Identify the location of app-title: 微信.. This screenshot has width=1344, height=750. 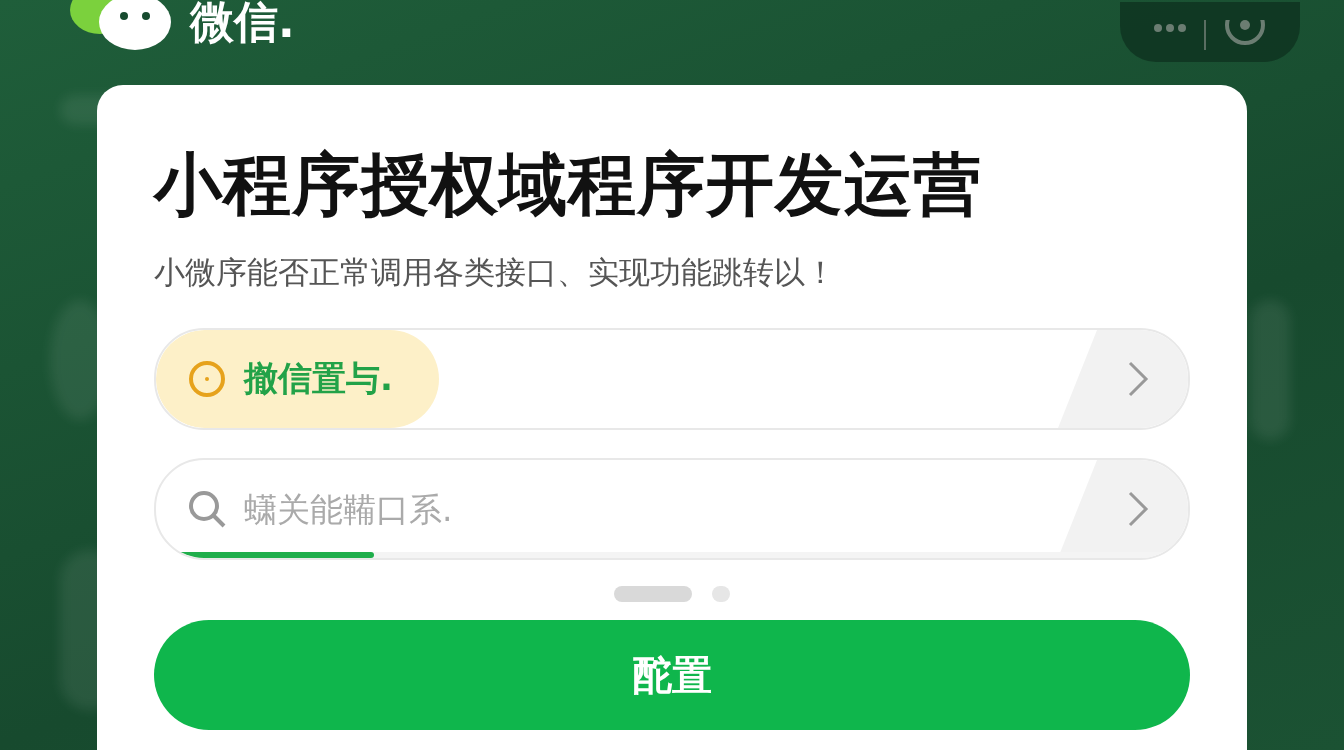
(242, 24).